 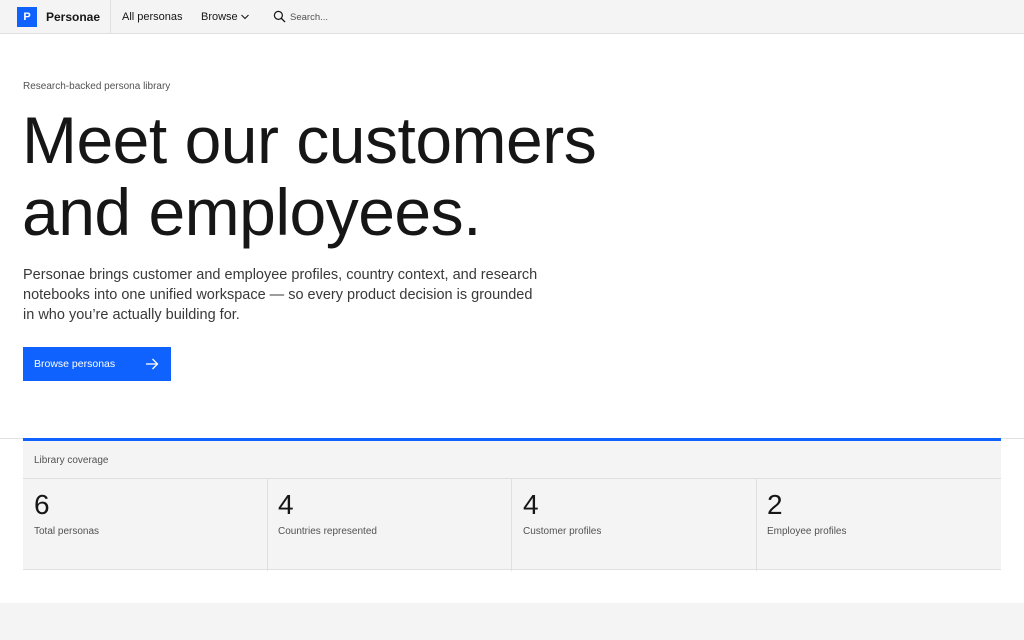 What do you see at coordinates (279, 16) in the screenshot?
I see `search-icon` at bounding box center [279, 16].